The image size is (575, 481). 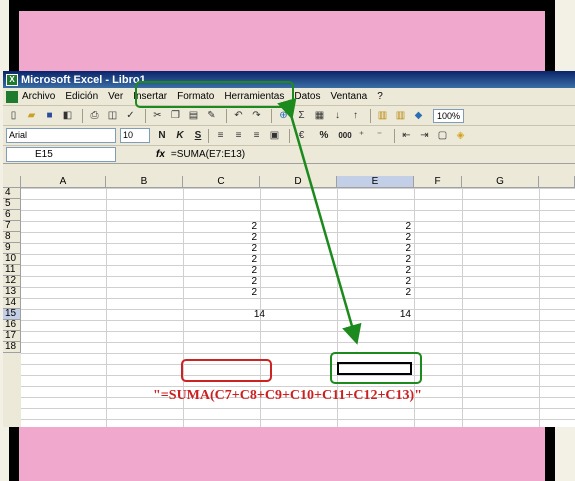 I want to click on double-arrow-icon, so click(x=319, y=221).